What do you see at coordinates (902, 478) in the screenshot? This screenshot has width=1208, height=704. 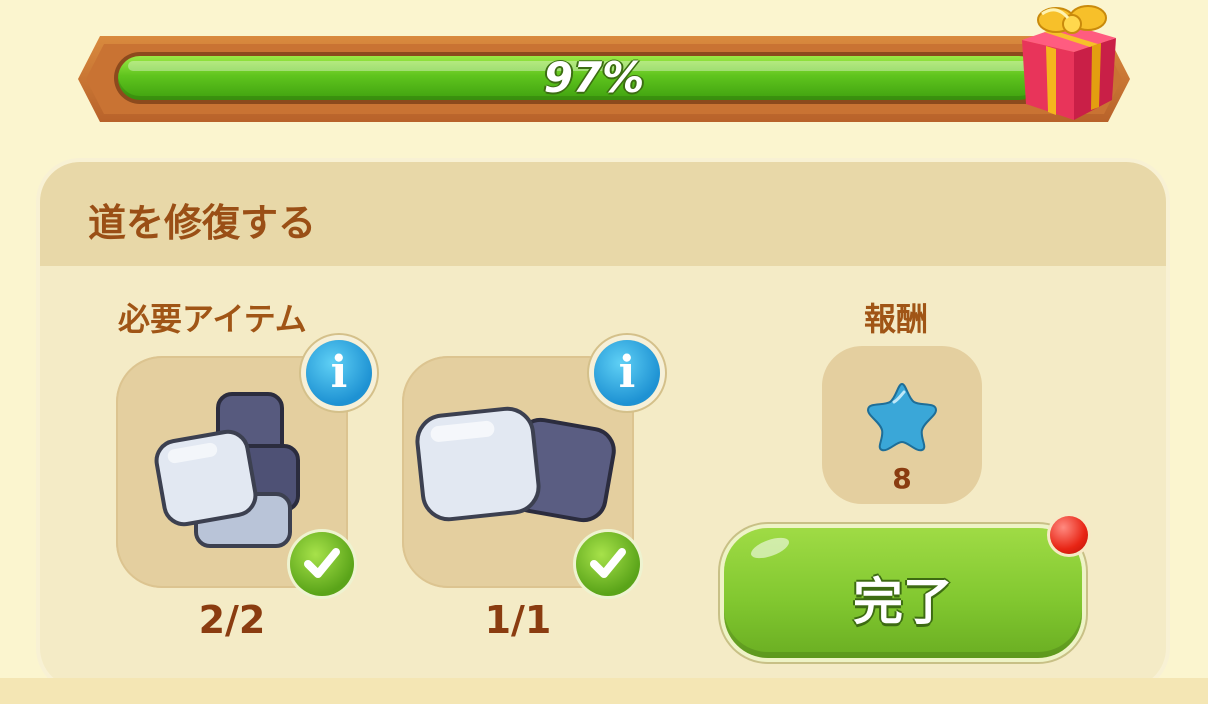 I see `reward-amount: 8` at bounding box center [902, 478].